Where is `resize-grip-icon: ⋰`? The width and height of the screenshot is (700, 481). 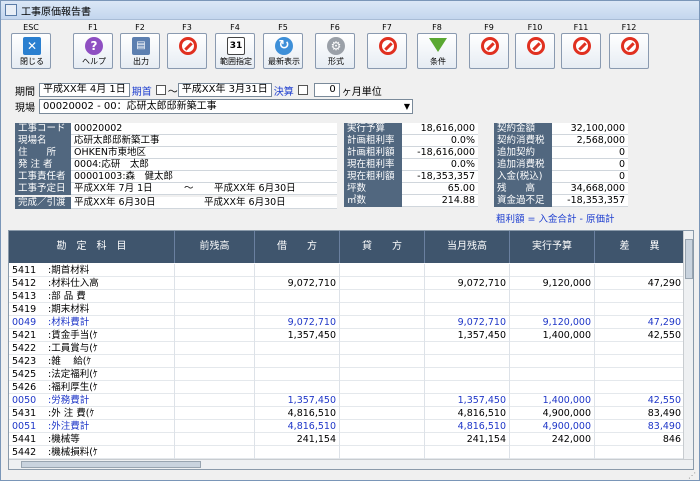
resize-grip-icon: ⋰ is located at coordinates (692, 475).